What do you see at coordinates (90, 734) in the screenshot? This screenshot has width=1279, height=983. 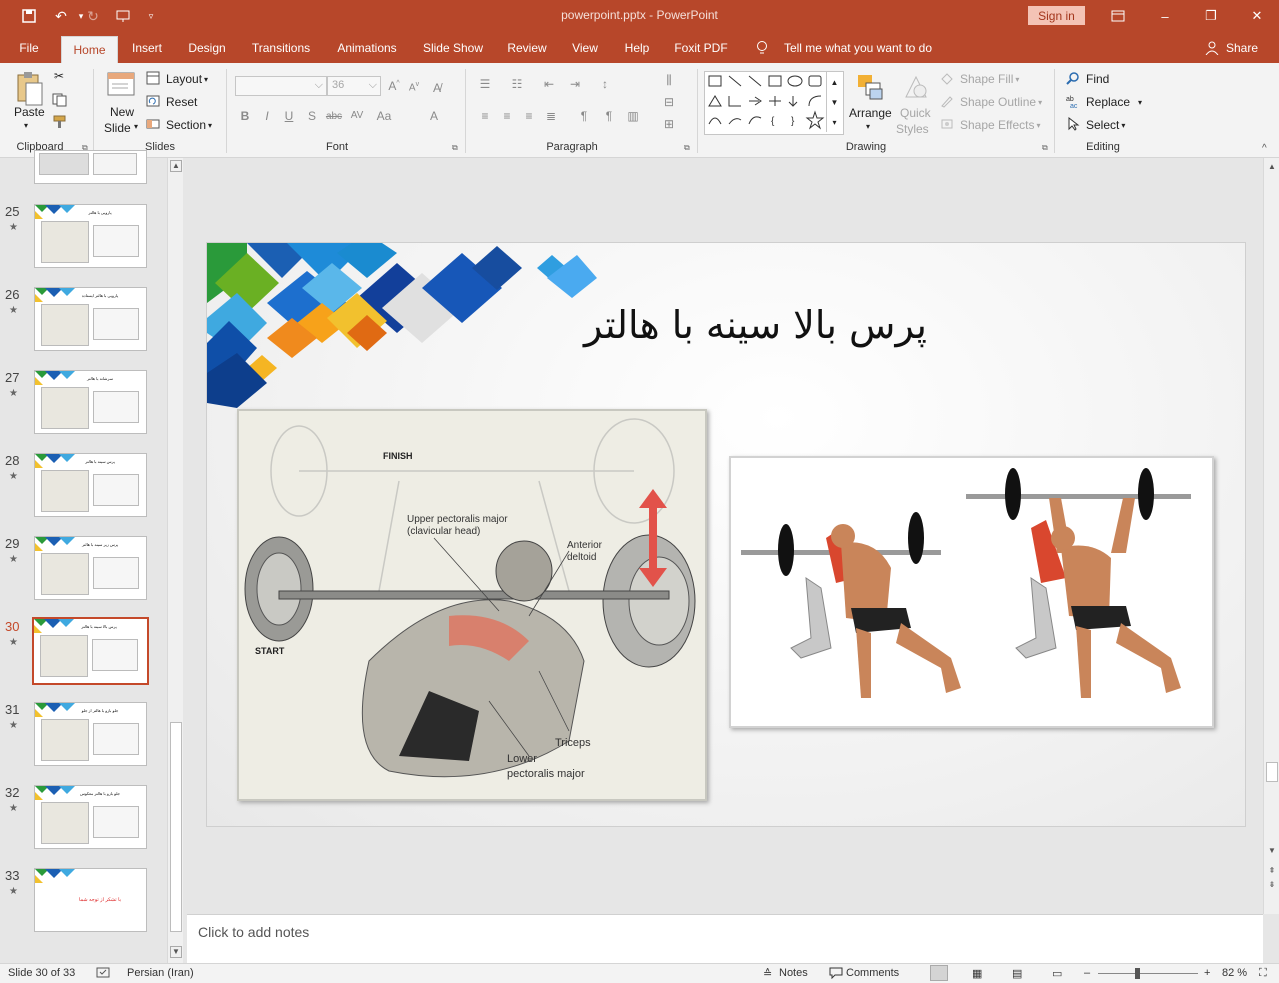 I see `slide-thumbnail: جلو بازو با هالتر از جلو` at bounding box center [90, 734].